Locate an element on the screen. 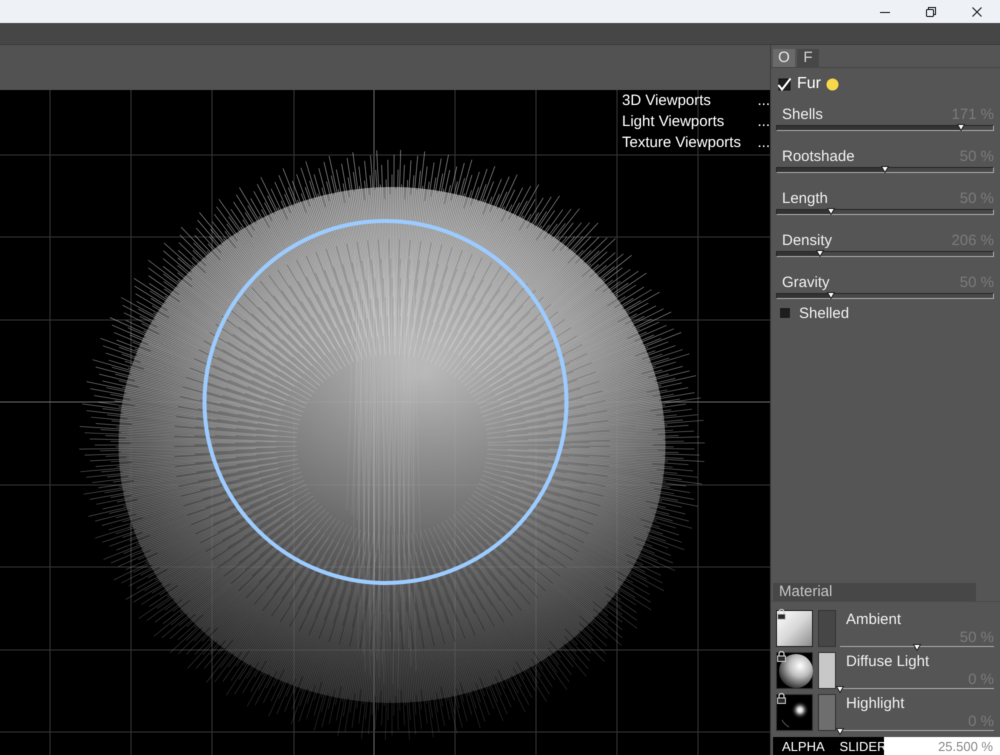 The image size is (1000, 755). status-dot-icon is located at coordinates (832, 84).